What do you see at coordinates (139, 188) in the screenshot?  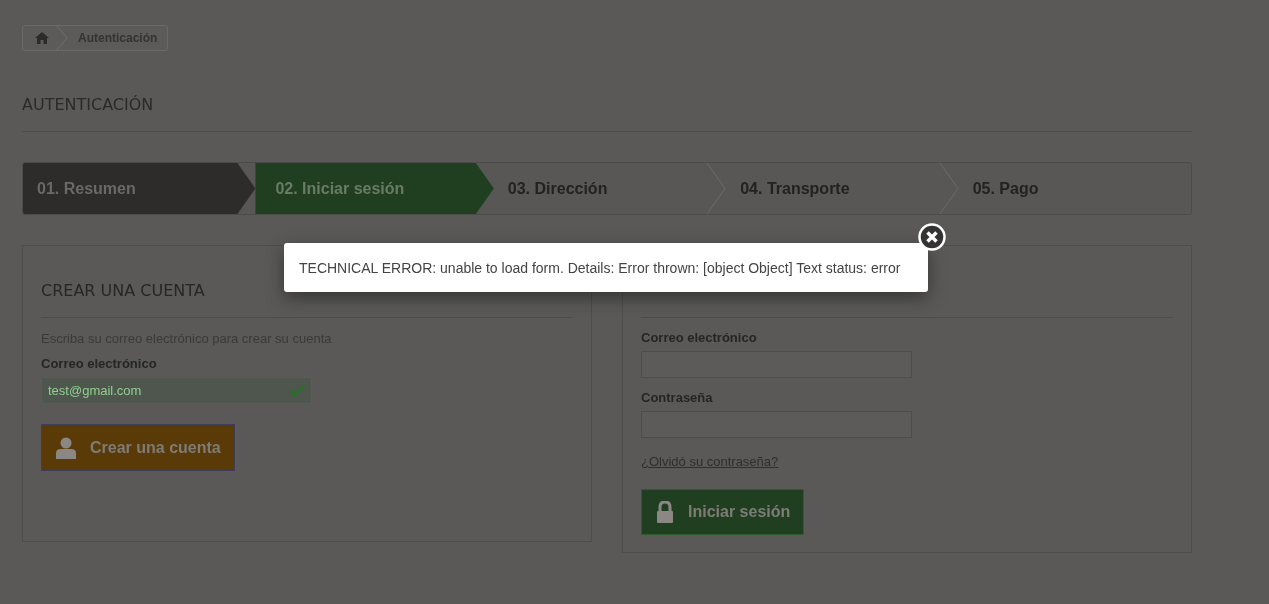 I see `checkout-step: 01. Resumen` at bounding box center [139, 188].